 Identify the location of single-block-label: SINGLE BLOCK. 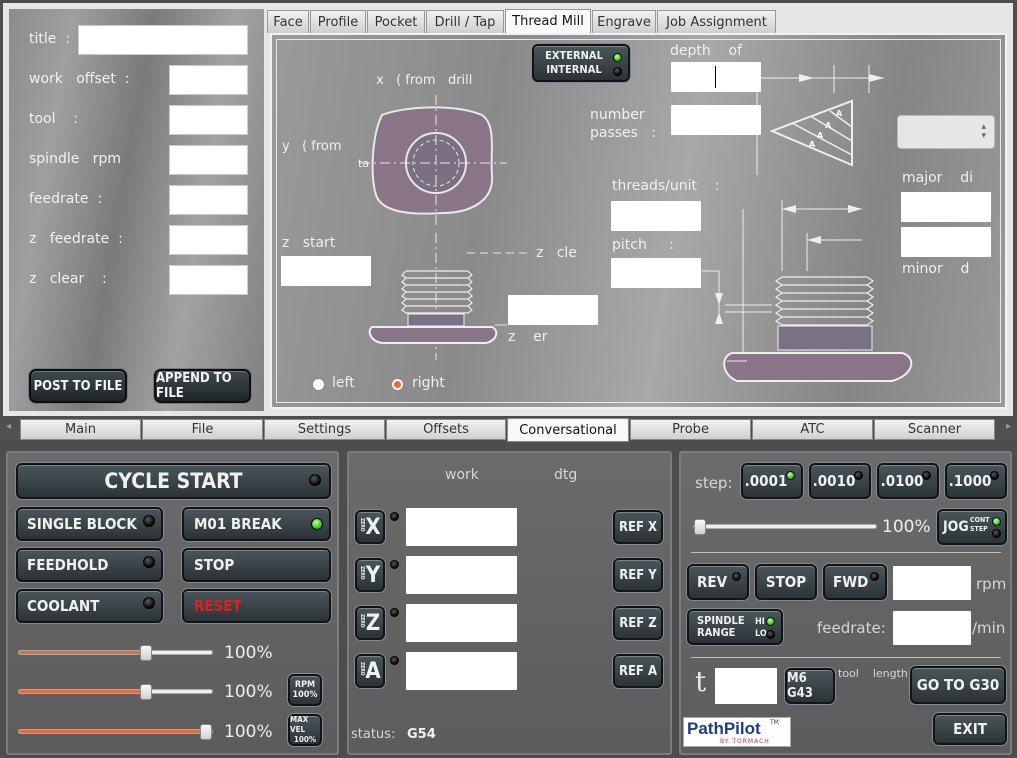
(82, 524).